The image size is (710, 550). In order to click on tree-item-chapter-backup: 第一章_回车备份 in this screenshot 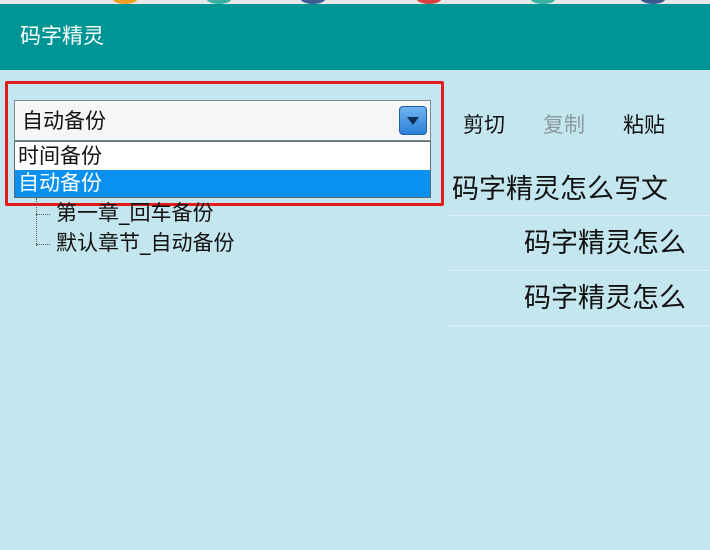, I will do `click(135, 213)`.